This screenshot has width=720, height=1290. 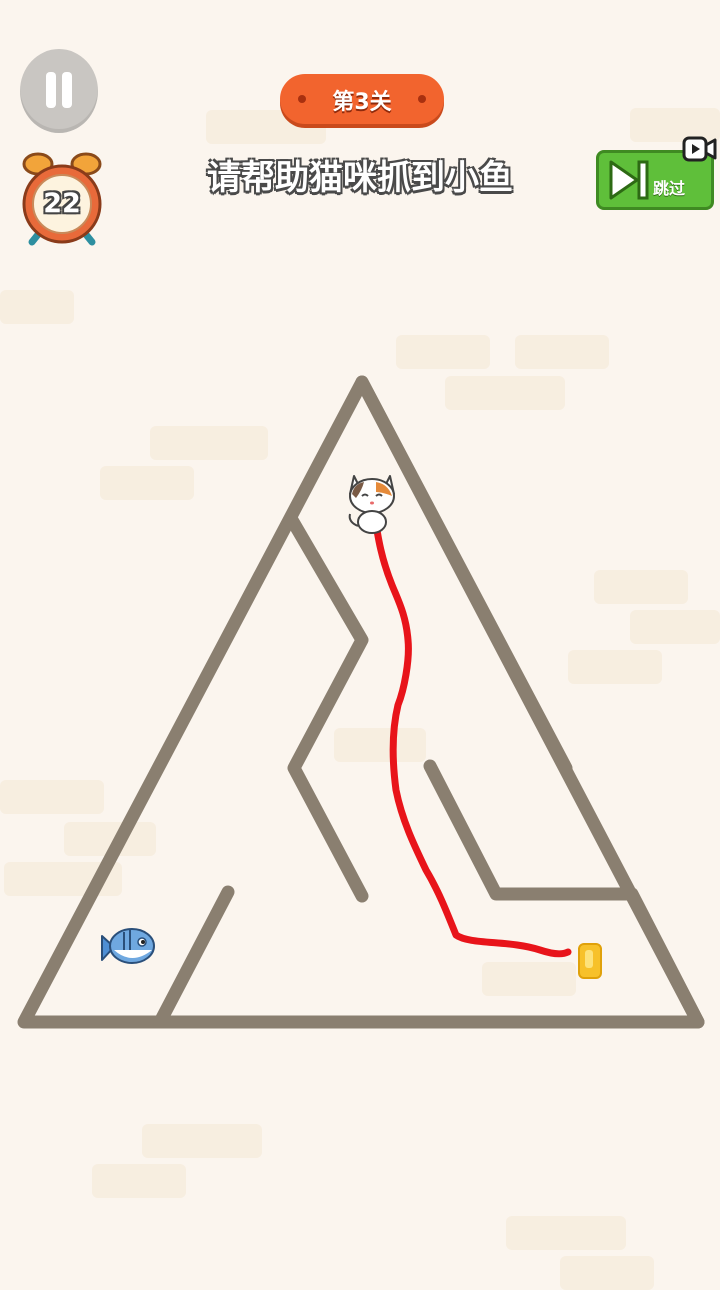 What do you see at coordinates (128, 947) in the screenshot?
I see `fish-icon` at bounding box center [128, 947].